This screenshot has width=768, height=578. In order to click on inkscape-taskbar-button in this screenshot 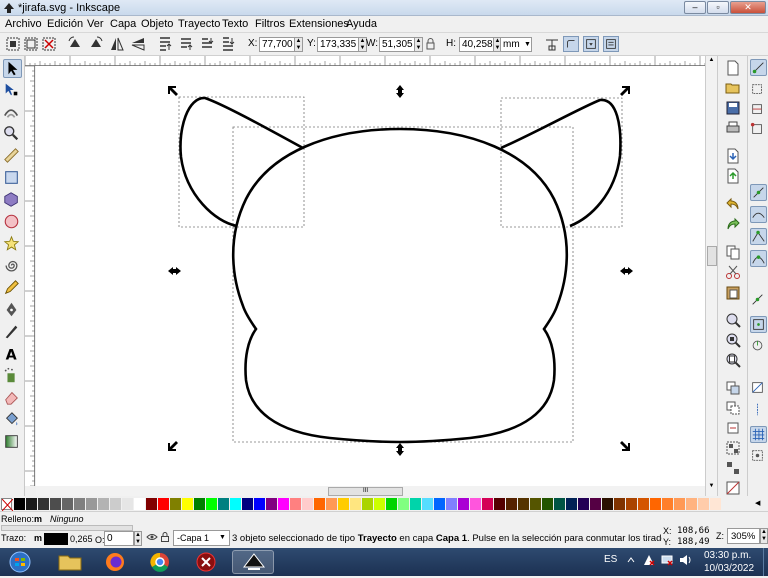, I will do `click(253, 562)`.